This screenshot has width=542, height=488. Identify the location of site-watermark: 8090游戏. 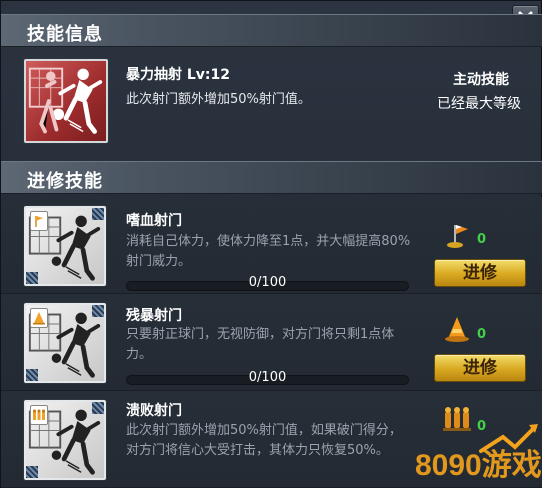
(476, 454).